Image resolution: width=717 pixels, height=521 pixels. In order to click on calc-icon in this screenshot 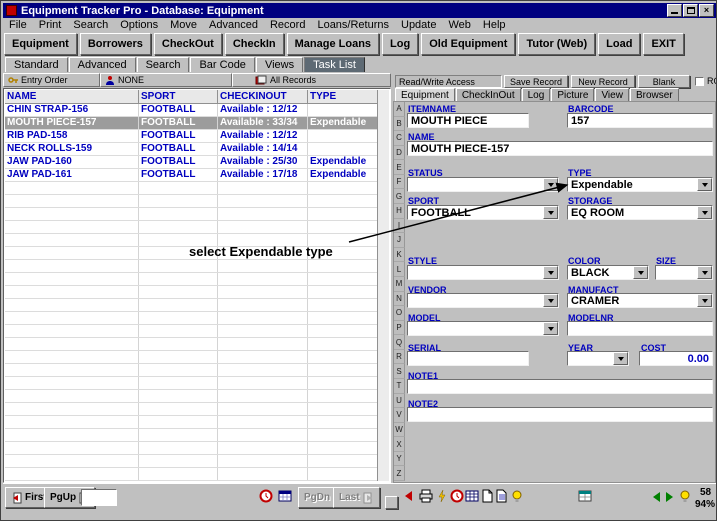, I will do `click(472, 496)`.